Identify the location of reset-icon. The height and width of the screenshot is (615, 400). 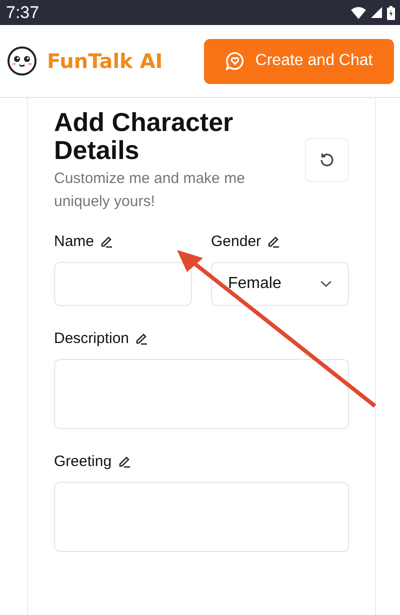
(327, 160).